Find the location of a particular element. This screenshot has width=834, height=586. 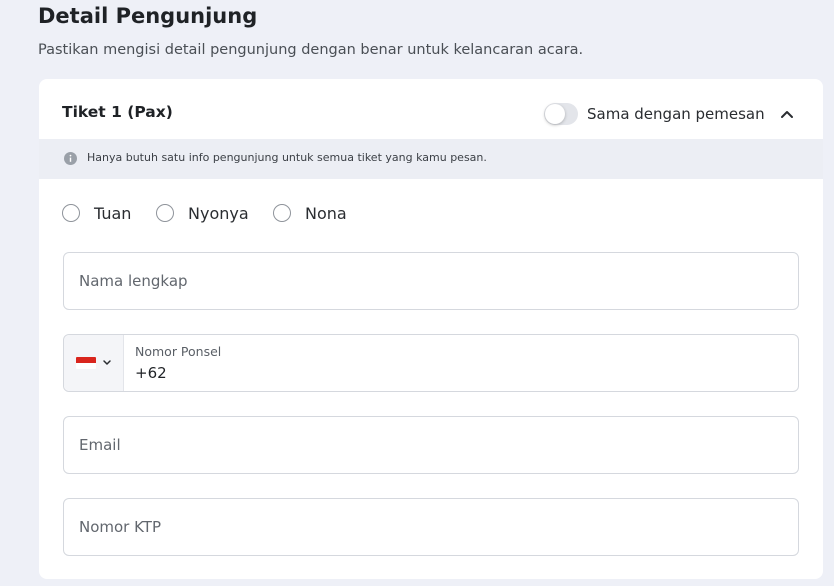

ktp-placeholder: Nomor KTP is located at coordinates (120, 527).